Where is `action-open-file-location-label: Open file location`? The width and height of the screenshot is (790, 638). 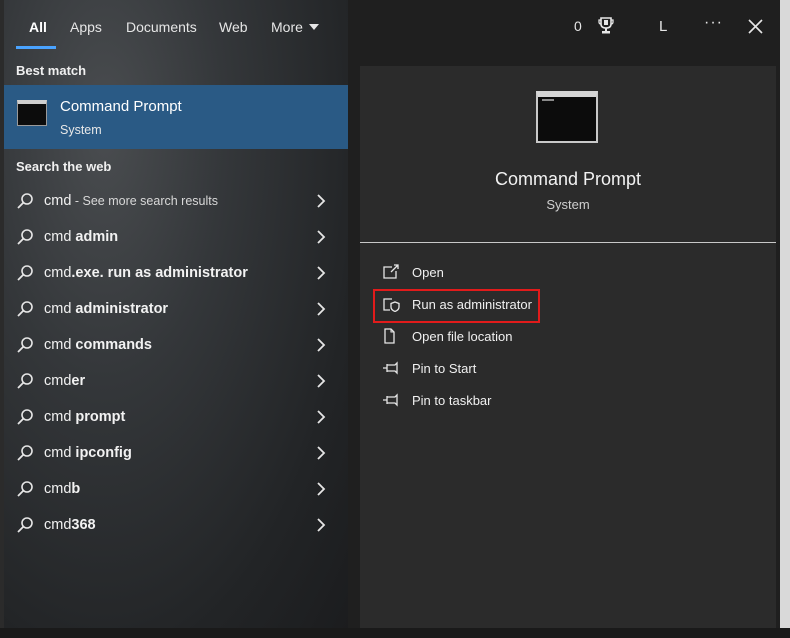
action-open-file-location-label: Open file location is located at coordinates (462, 336).